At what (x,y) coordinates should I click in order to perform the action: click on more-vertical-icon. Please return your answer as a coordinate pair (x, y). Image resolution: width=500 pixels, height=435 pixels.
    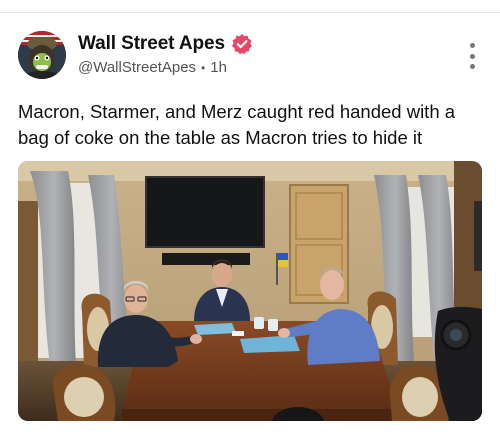
    Looking at the image, I should click on (472, 56).